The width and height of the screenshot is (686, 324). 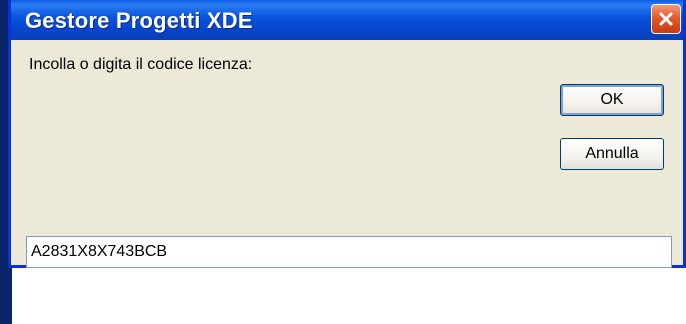 I want to click on close-icon, so click(x=666, y=19).